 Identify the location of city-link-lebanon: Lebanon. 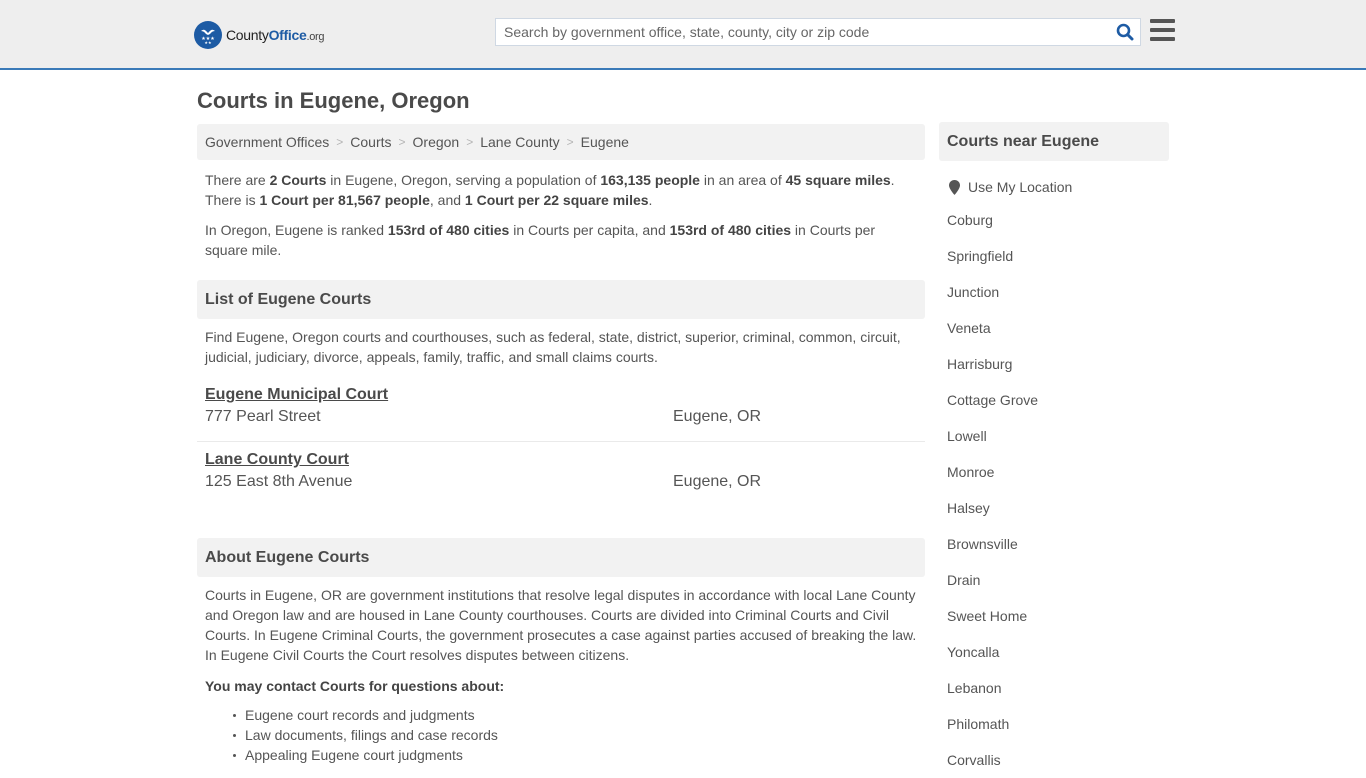
(974, 688).